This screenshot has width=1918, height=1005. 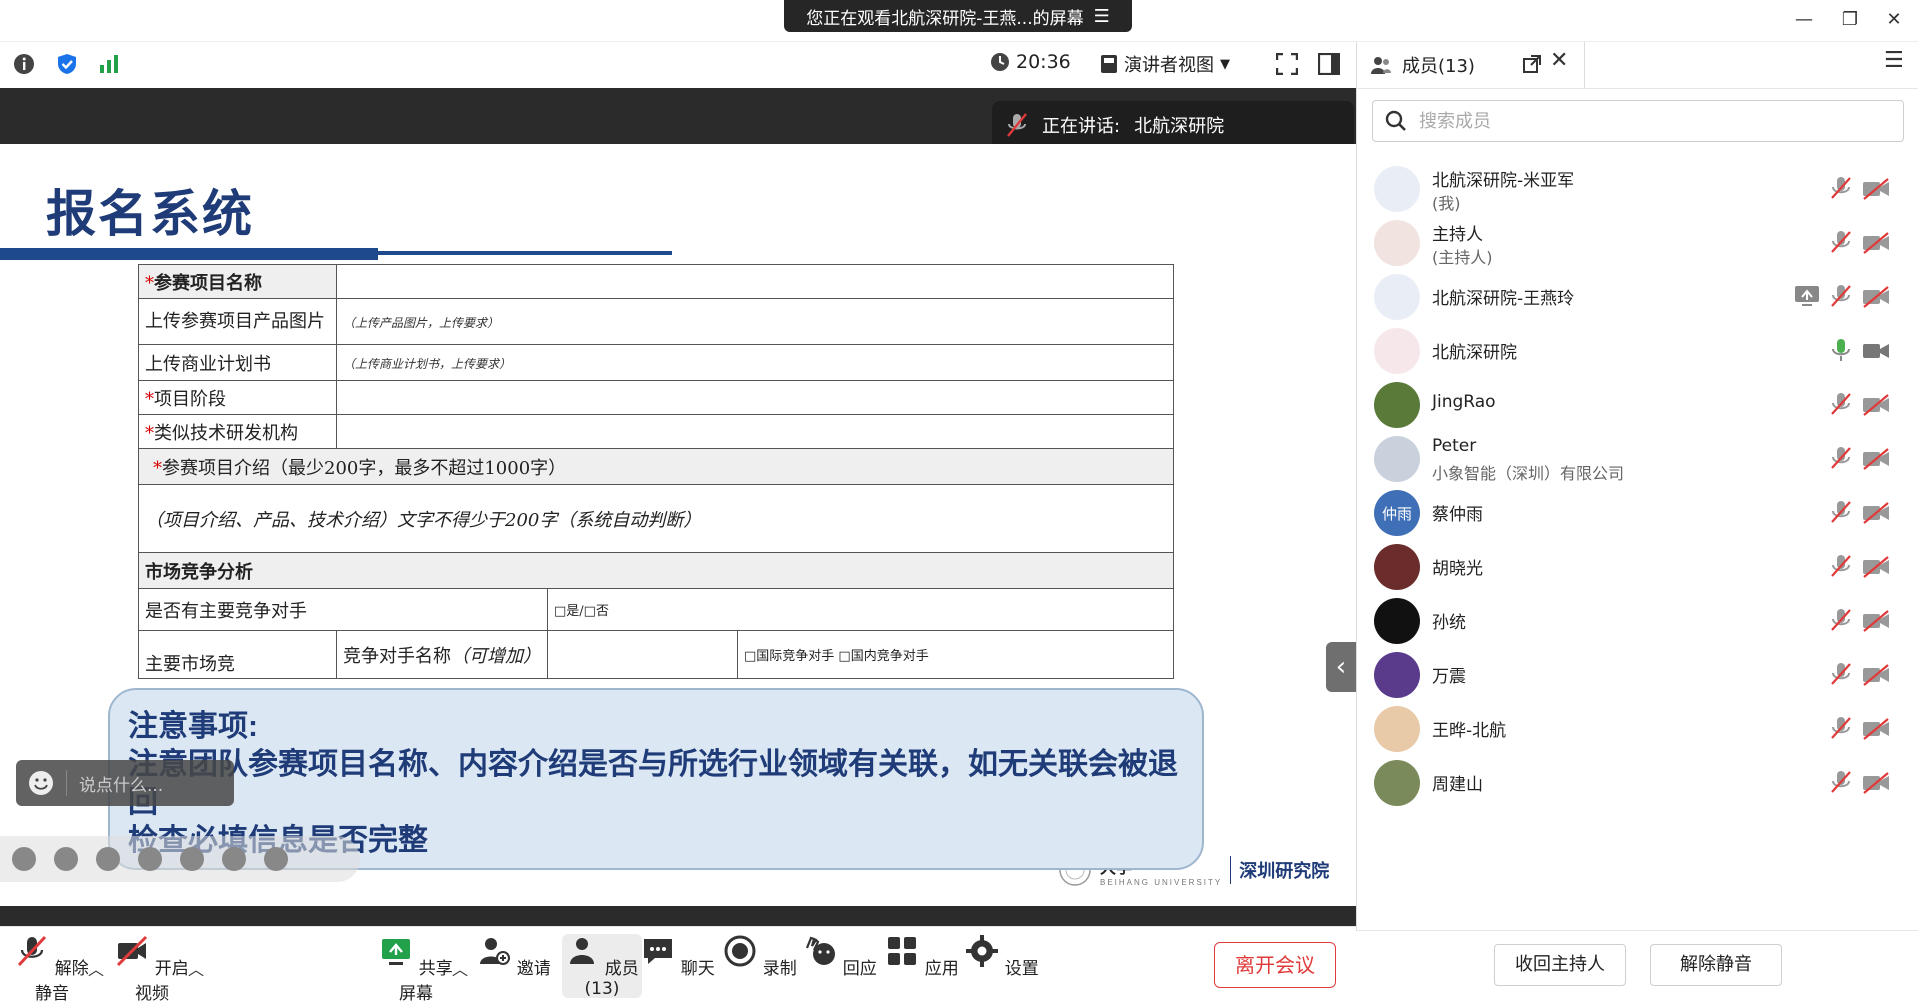 What do you see at coordinates (276, 859) in the screenshot?
I see `more-icon` at bounding box center [276, 859].